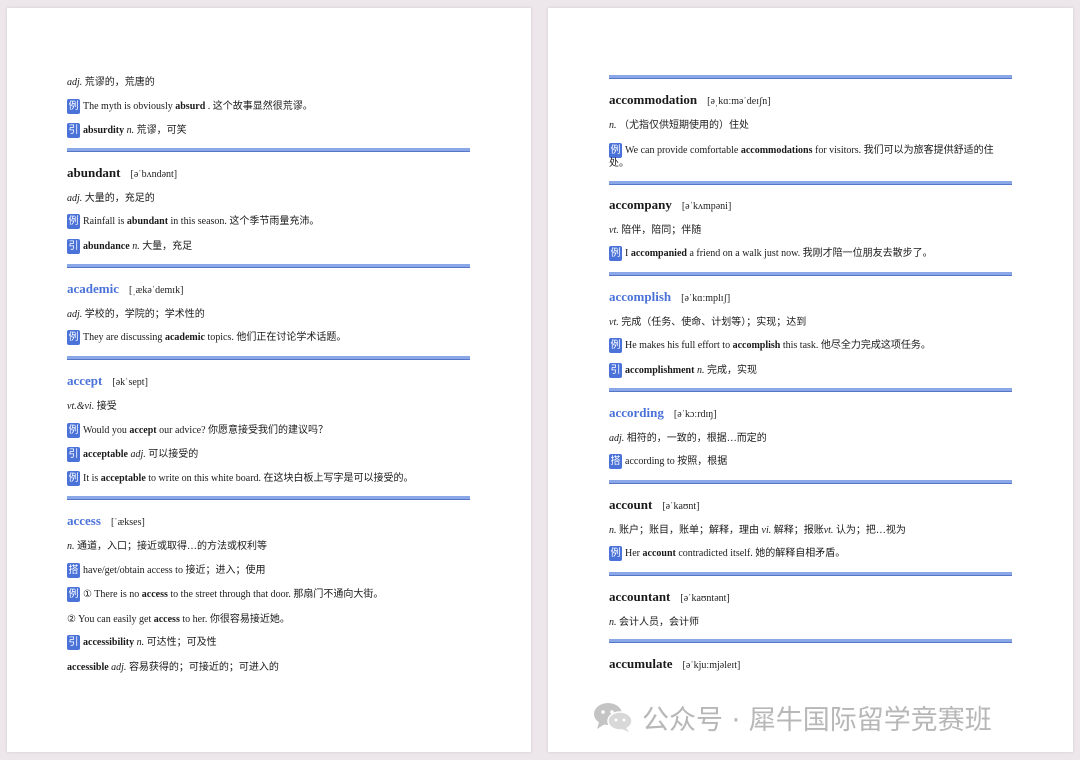  What do you see at coordinates (130, 382) in the screenshot?
I see `phonetic: [əkˈsept]` at bounding box center [130, 382].